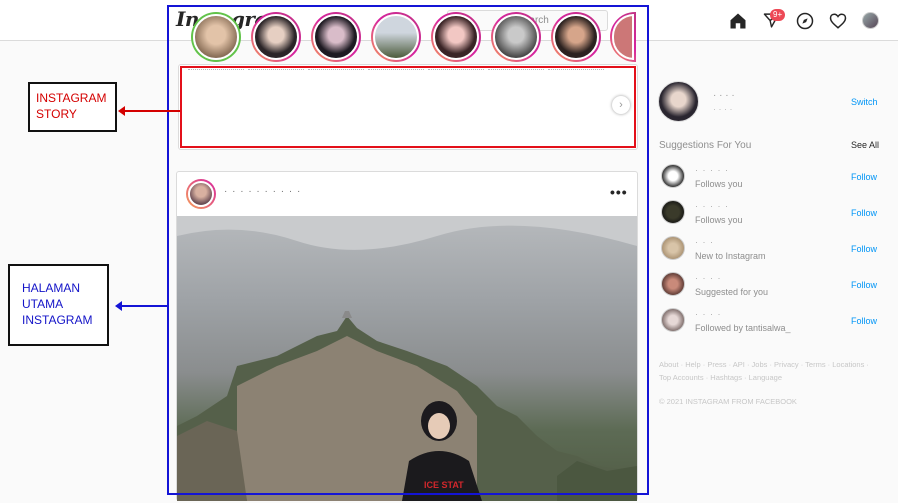  Describe the element at coordinates (804, 20) in the screenshot. I see `explore-compass-icon` at that location.